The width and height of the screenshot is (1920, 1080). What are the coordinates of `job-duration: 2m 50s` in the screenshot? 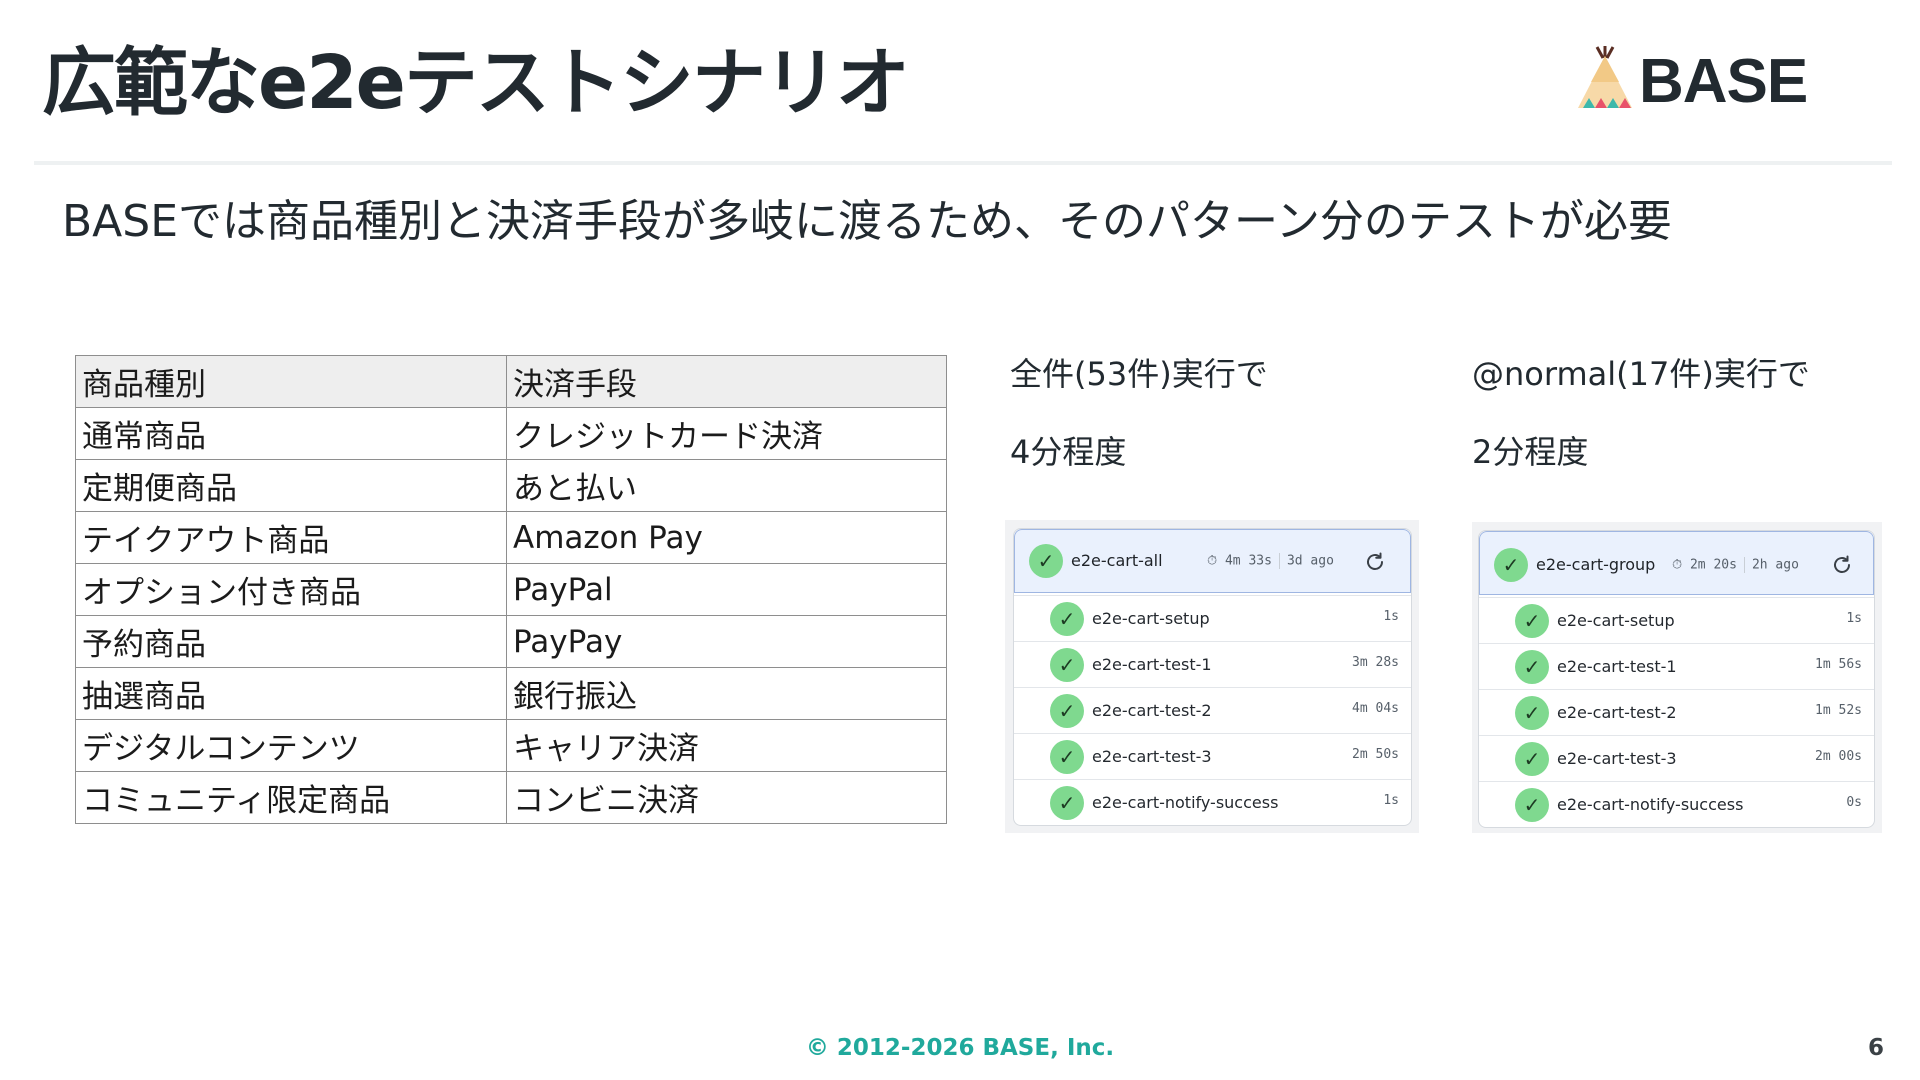 It's located at (1375, 754).